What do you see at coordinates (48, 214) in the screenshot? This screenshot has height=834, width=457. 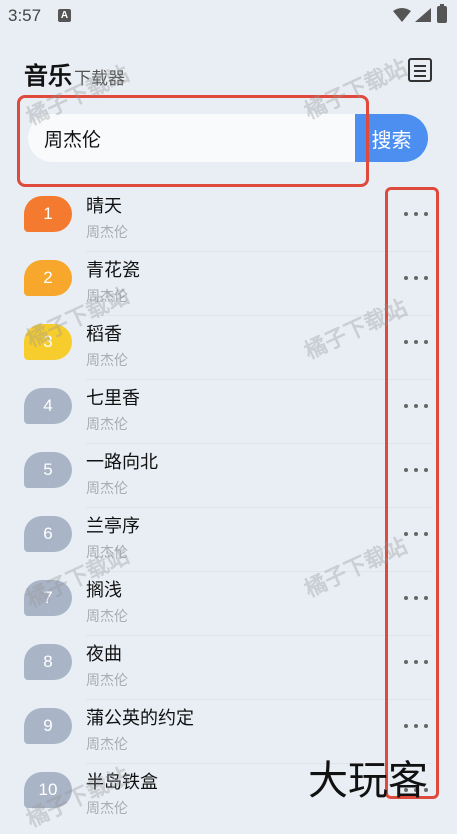 I see `rank-badge: 1` at bounding box center [48, 214].